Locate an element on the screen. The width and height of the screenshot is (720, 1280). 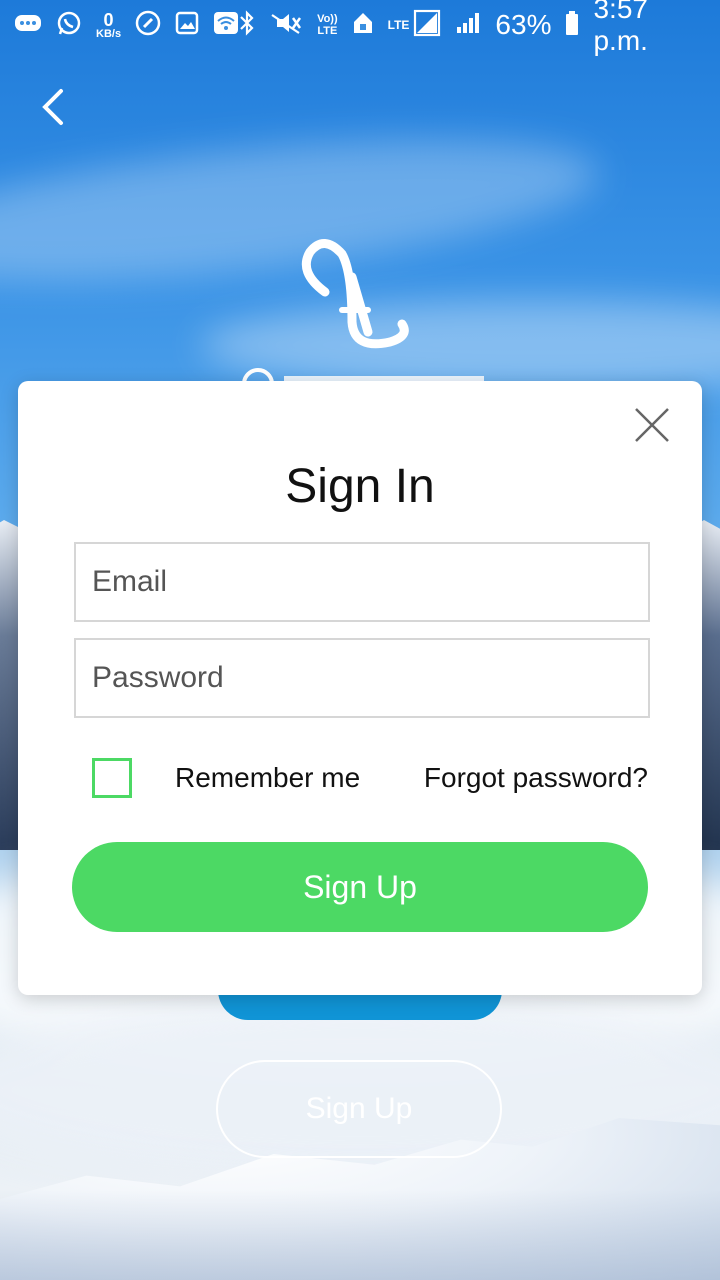
sim-signal-icon is located at coordinates (427, 25).